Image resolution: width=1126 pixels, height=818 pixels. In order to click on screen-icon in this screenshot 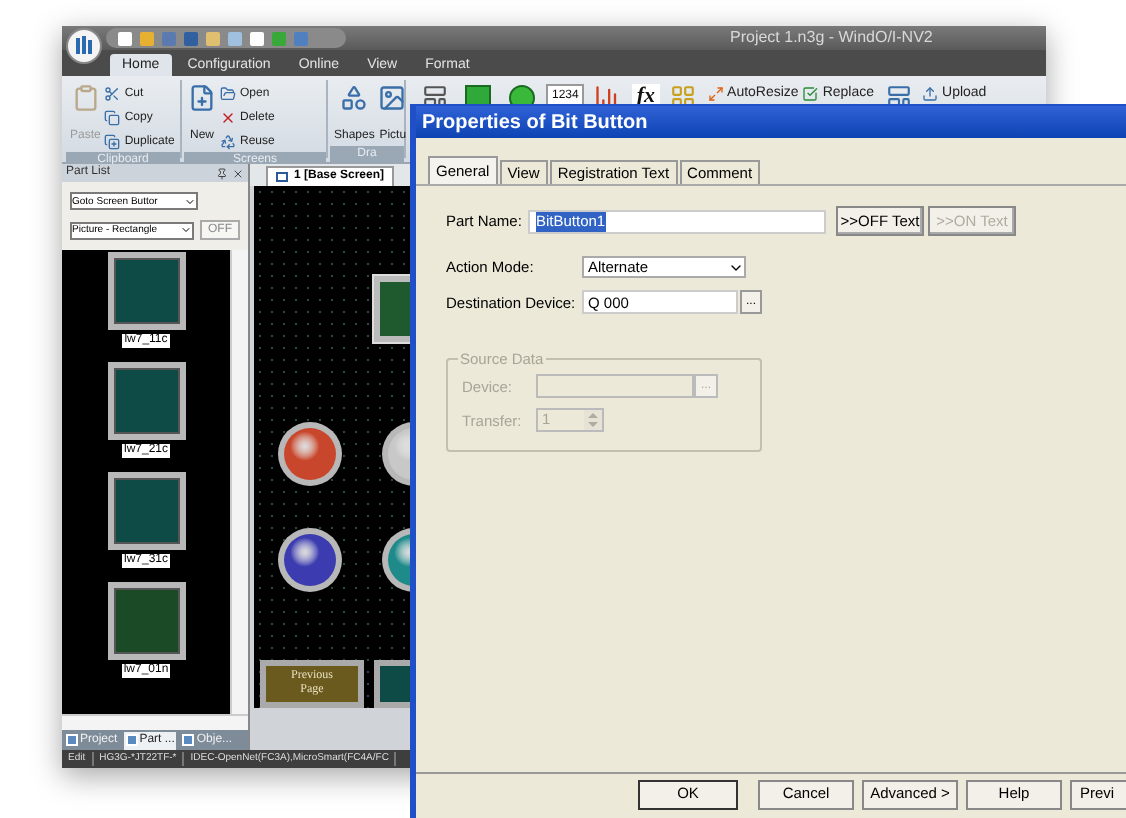, I will do `click(282, 177)`.